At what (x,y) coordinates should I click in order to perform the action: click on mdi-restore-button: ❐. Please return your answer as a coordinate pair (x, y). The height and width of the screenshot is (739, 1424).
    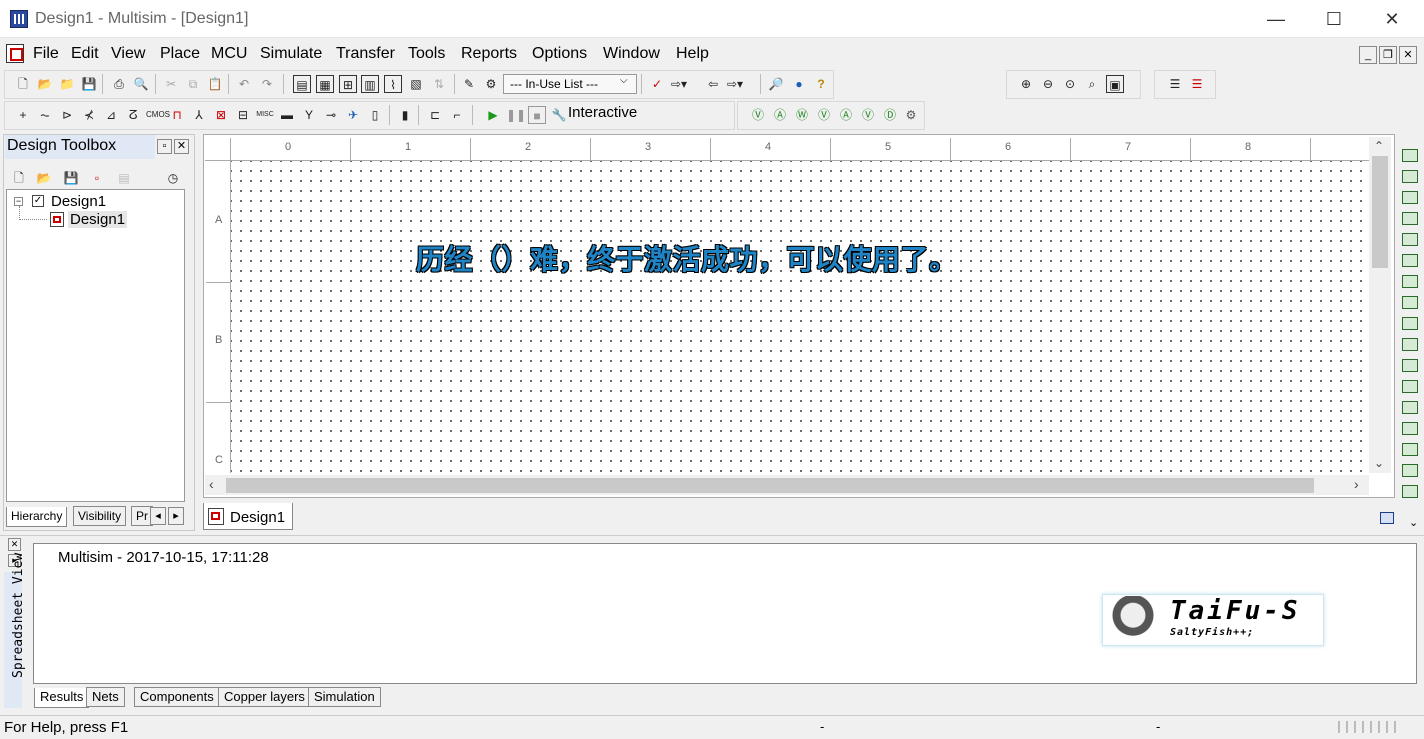
    Looking at the image, I should click on (1388, 55).